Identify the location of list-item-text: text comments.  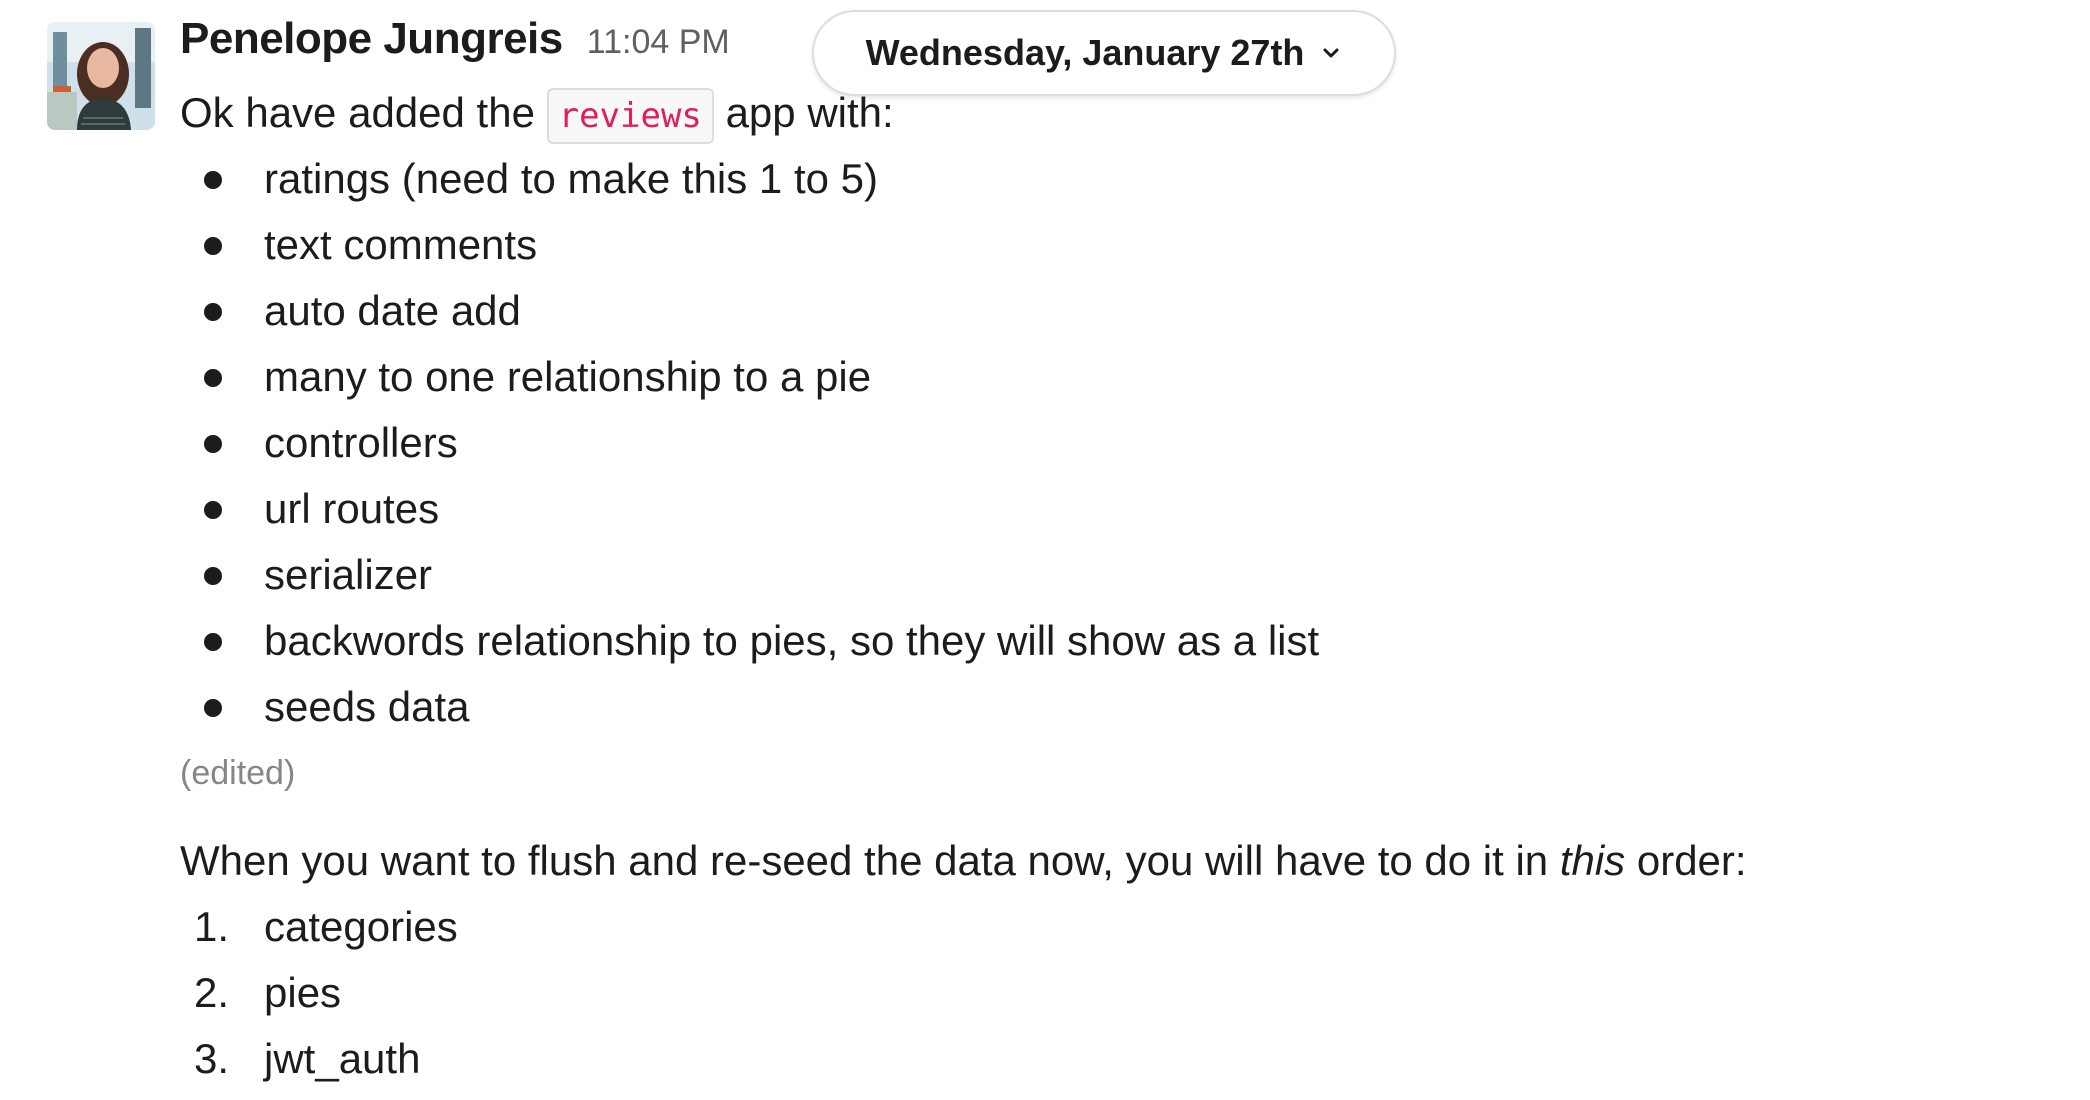
(401, 244).